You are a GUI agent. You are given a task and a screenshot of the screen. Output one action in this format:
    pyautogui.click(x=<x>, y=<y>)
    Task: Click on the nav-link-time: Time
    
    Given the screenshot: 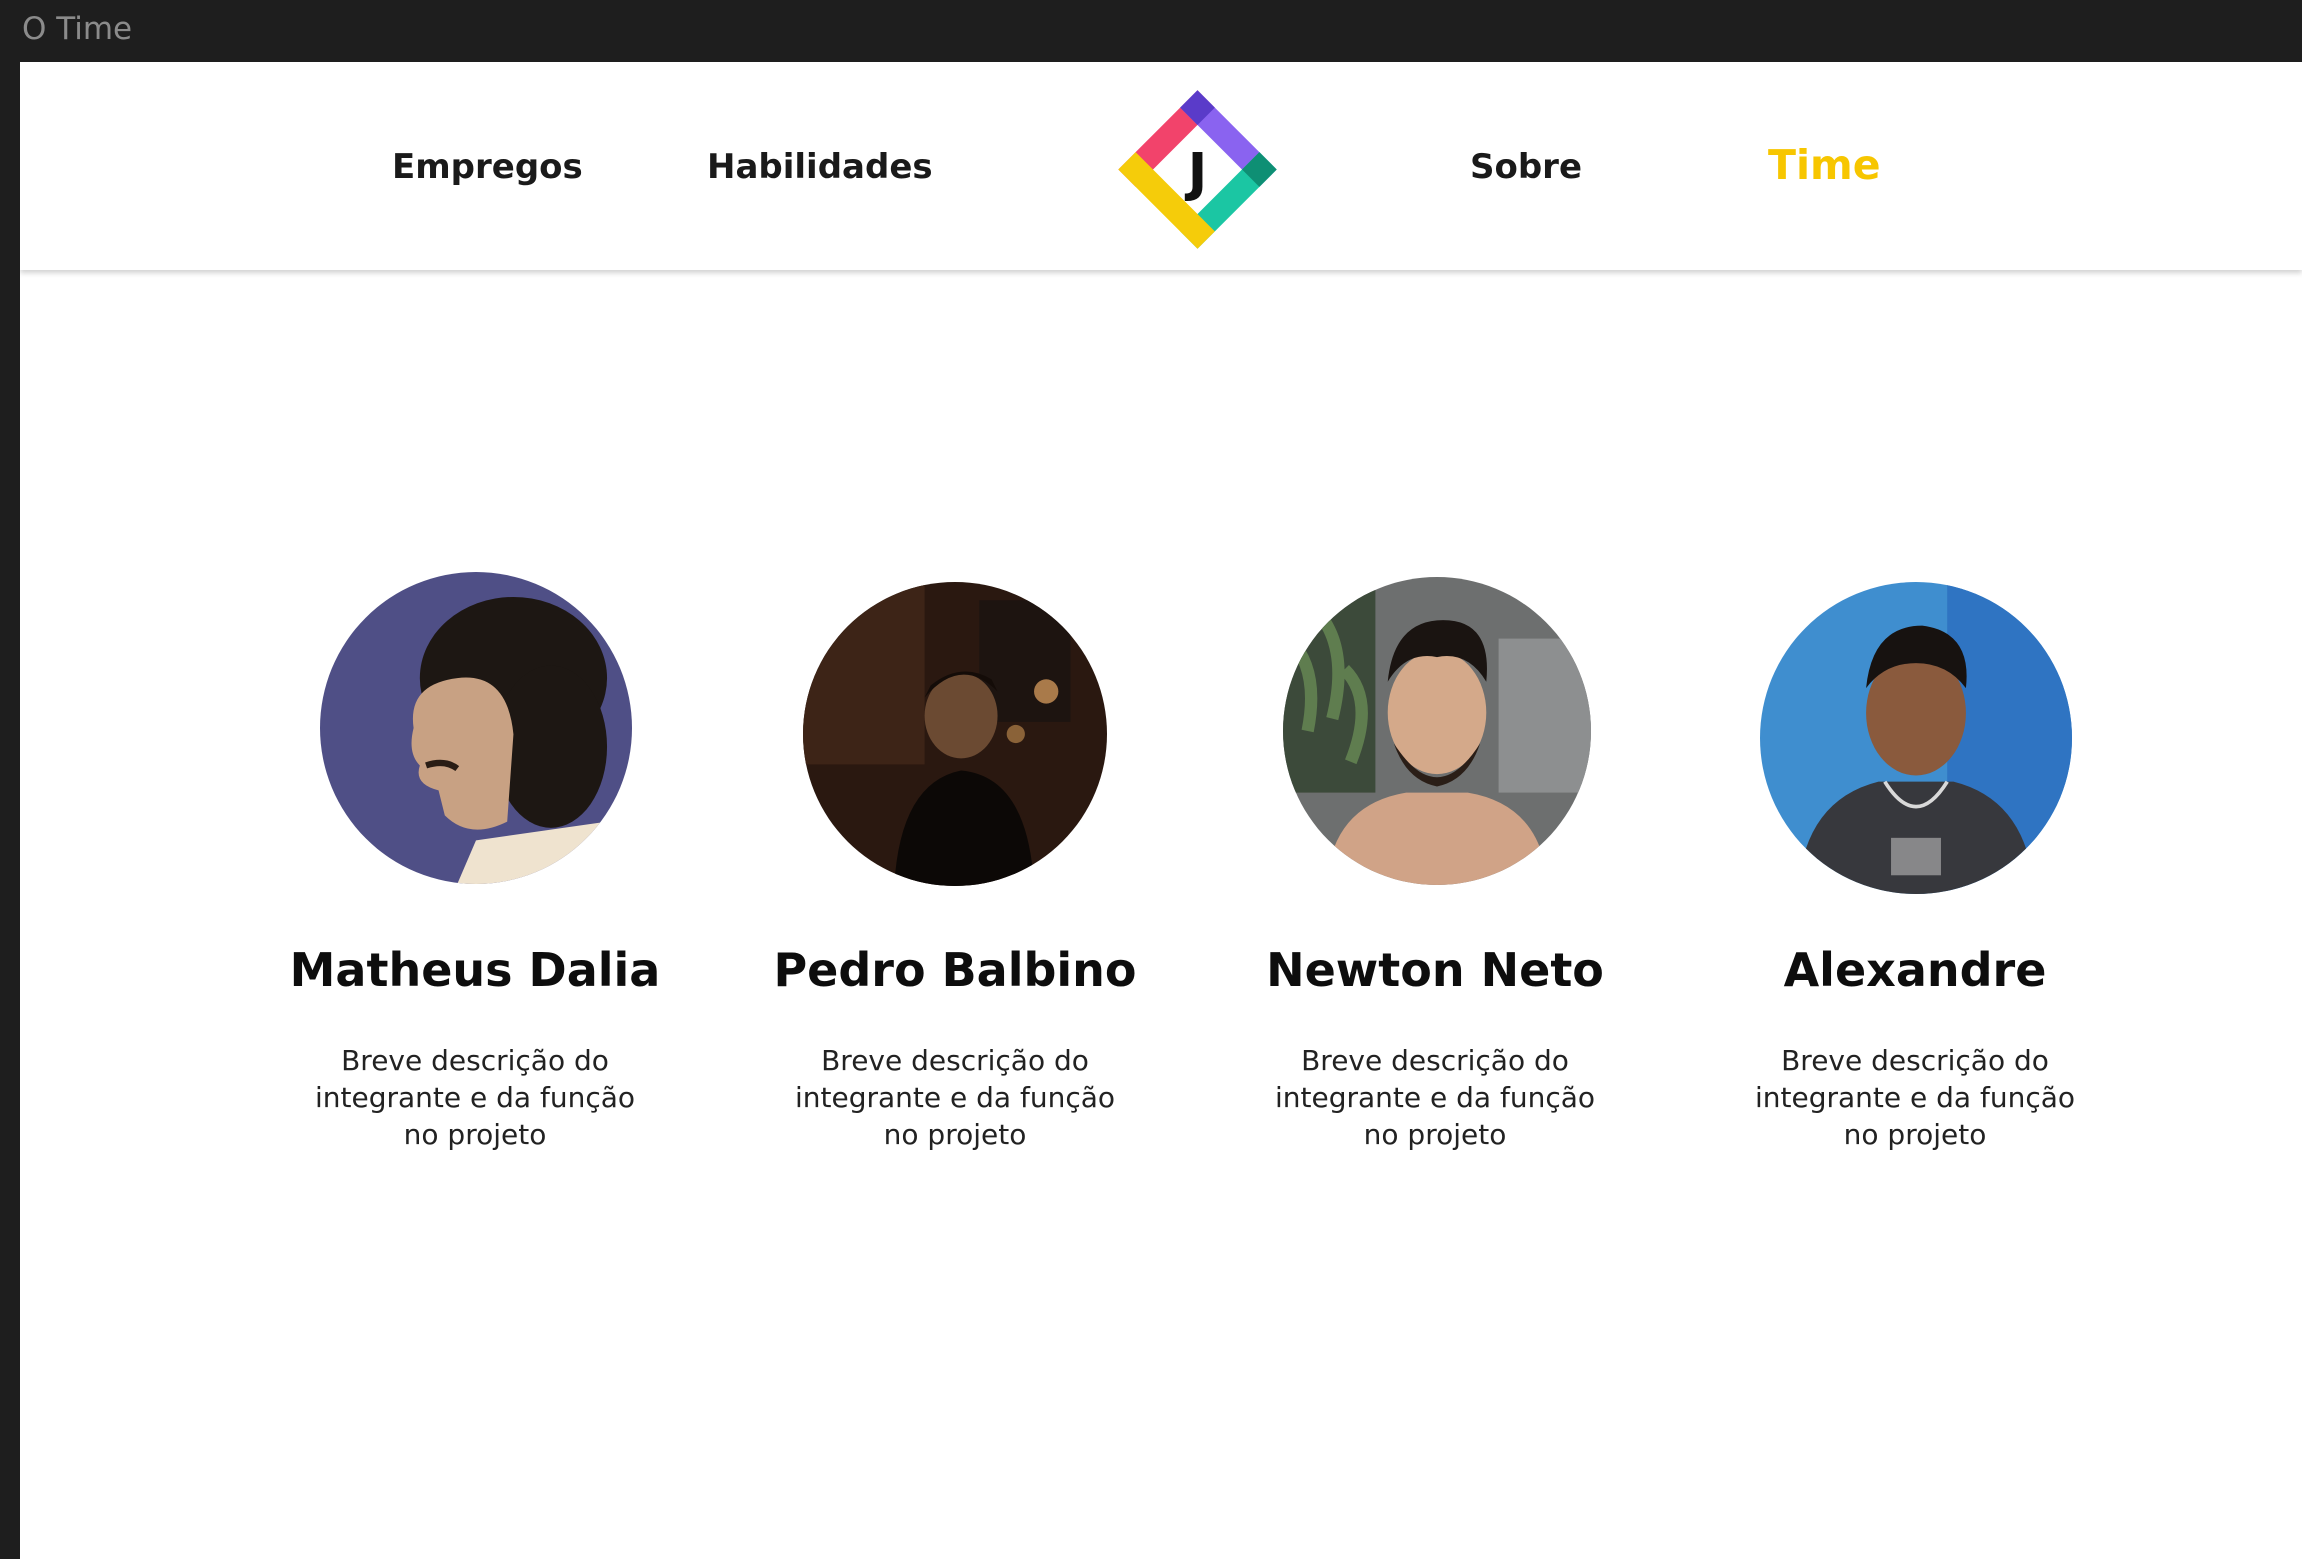 What is the action you would take?
    pyautogui.click(x=1824, y=165)
    